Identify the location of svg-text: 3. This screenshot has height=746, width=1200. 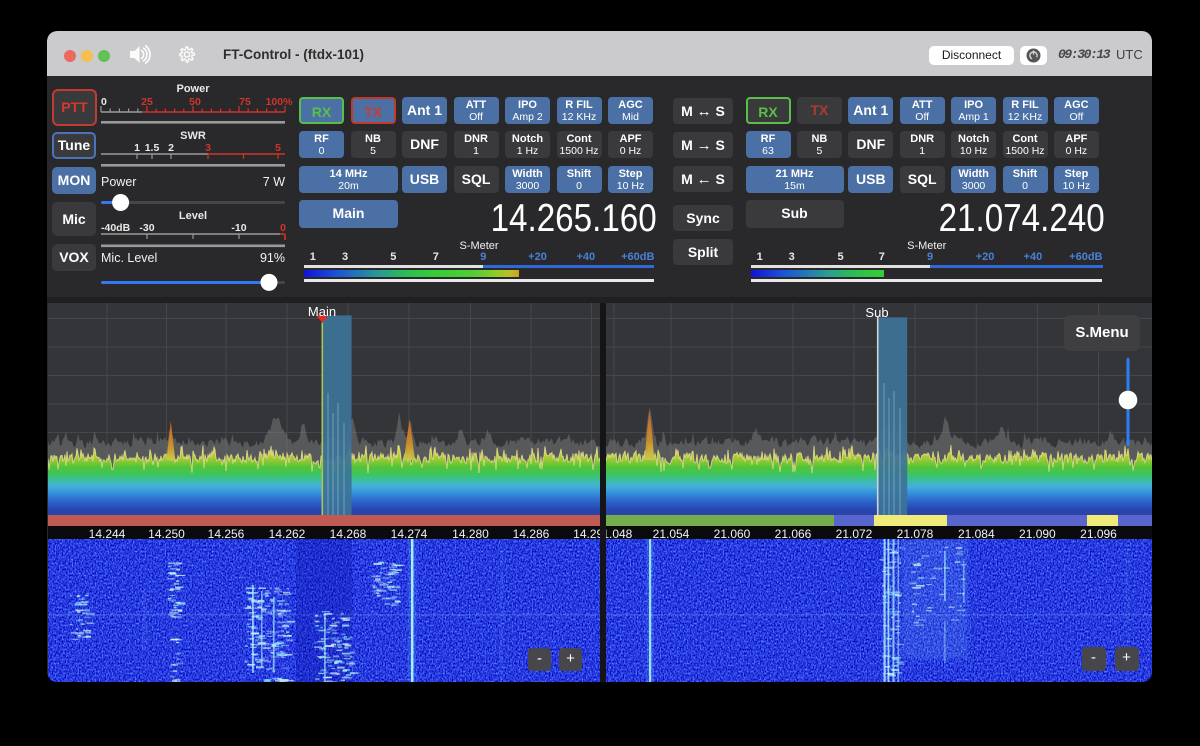
(208, 148).